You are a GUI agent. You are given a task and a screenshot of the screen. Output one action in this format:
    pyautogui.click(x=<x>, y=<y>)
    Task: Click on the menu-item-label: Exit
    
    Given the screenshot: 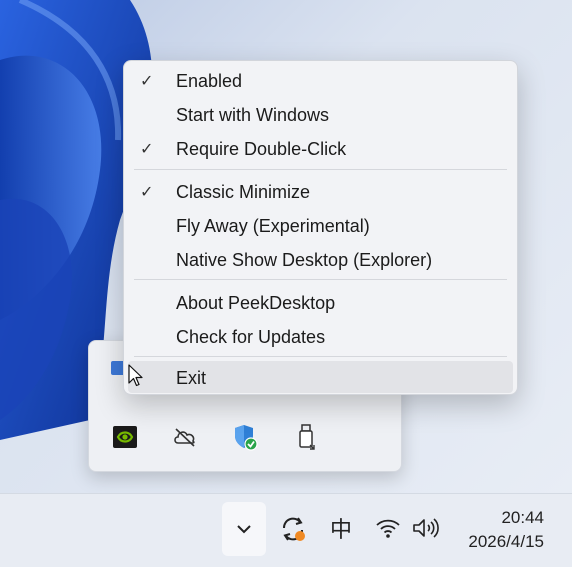 What is the action you would take?
    pyautogui.click(x=191, y=378)
    